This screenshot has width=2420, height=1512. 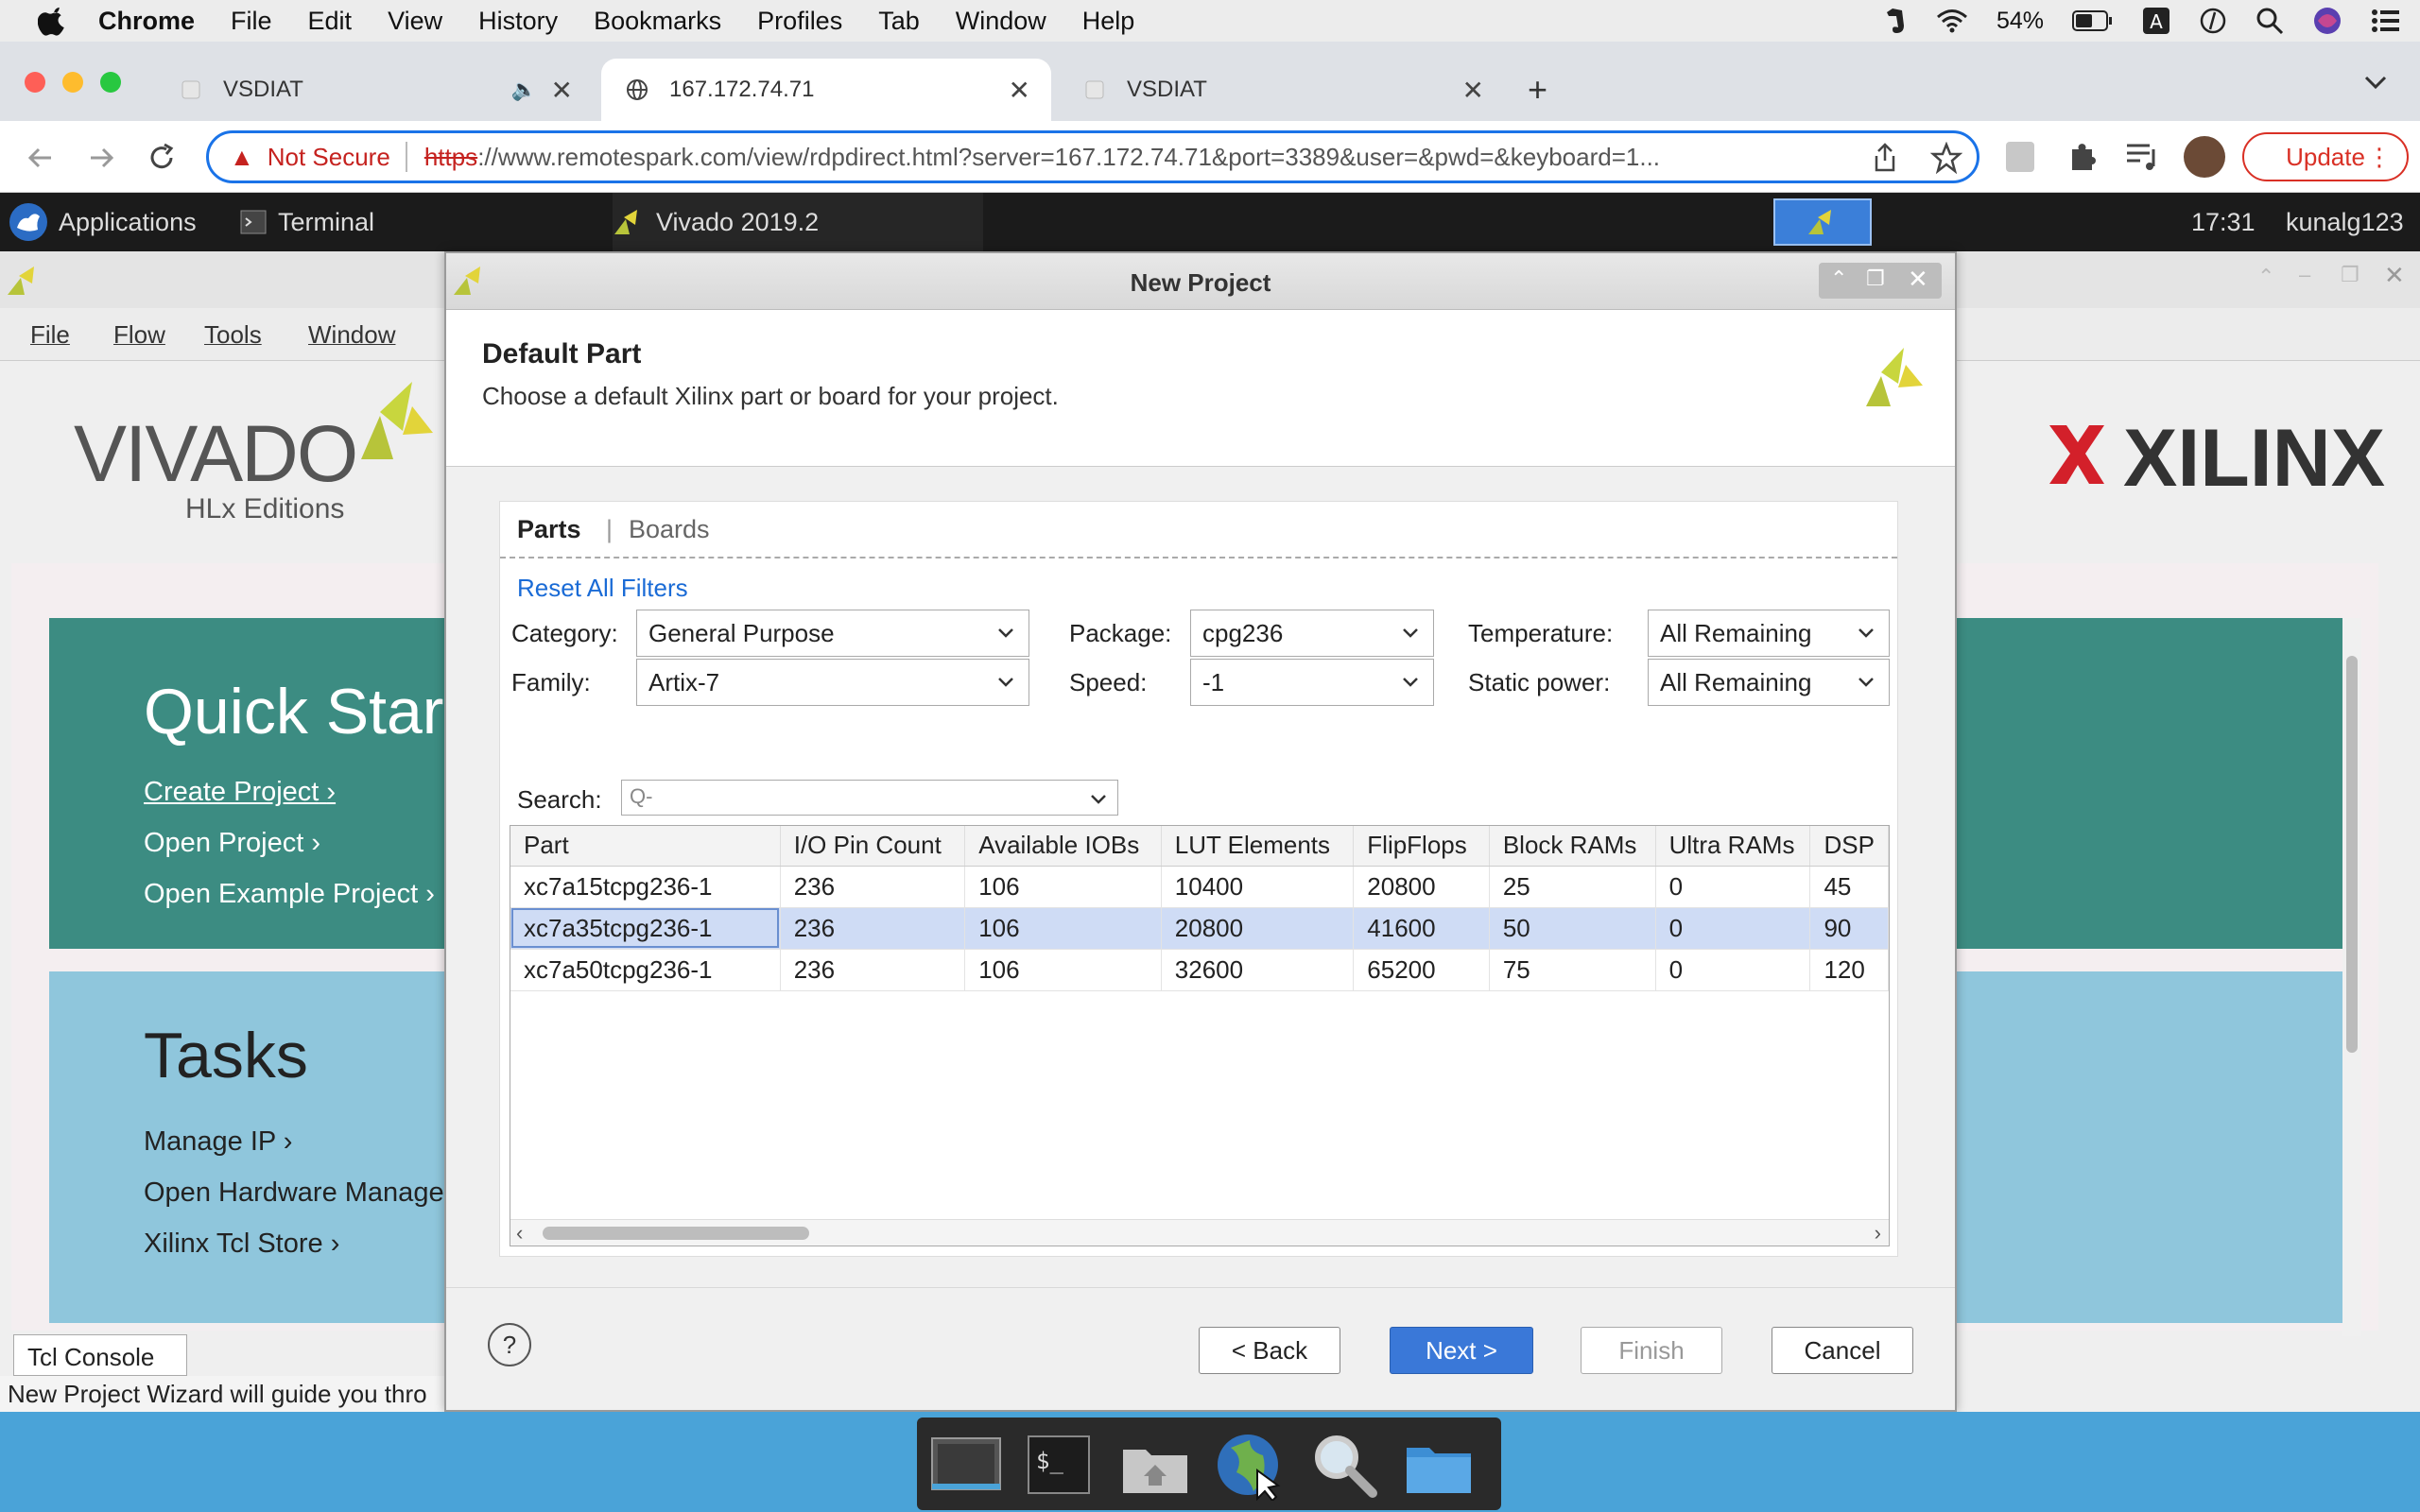 I want to click on extension-icon, so click(x=2020, y=157).